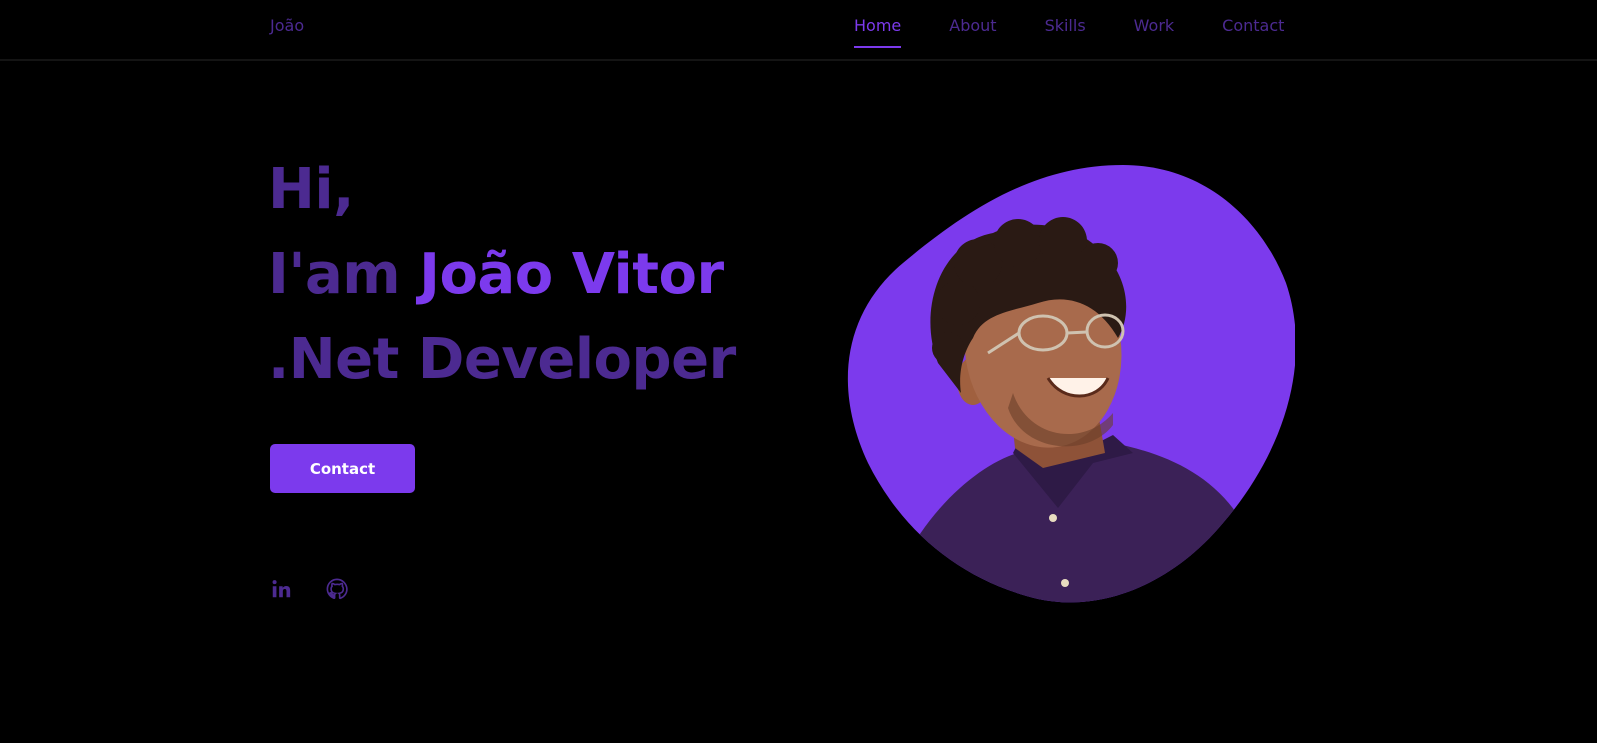 The width and height of the screenshot is (1597, 743). I want to click on site-header: João Home About Skills Work Contact, so click(798, 30).